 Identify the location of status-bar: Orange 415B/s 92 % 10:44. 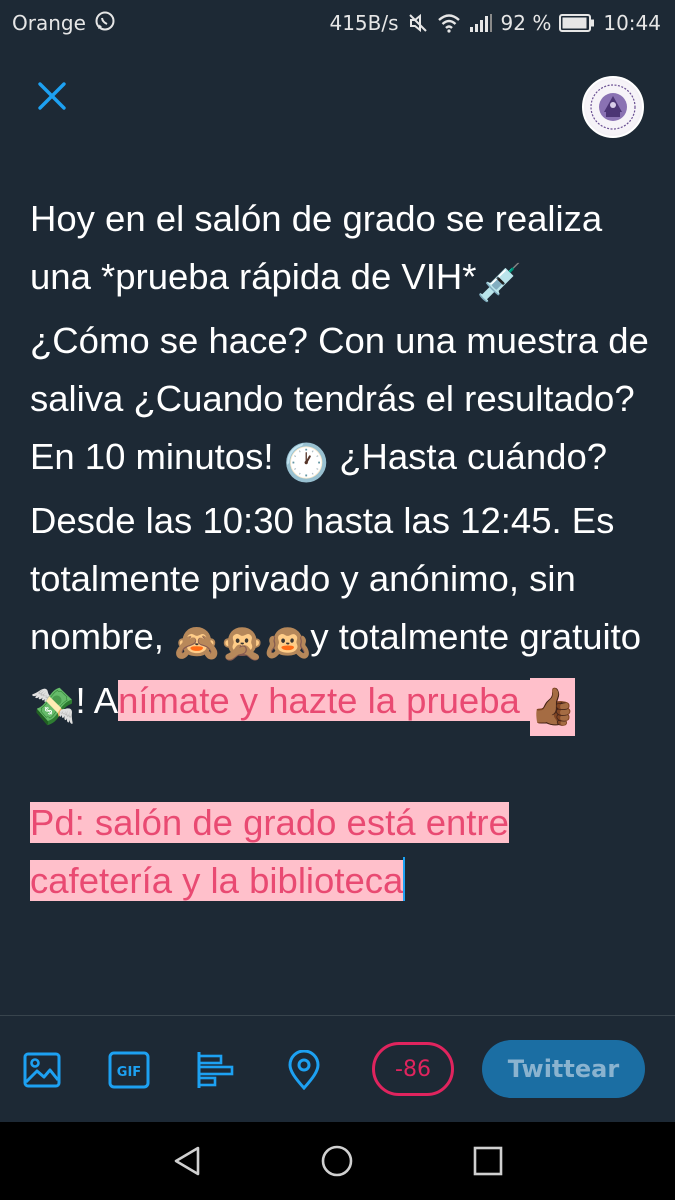
(337, 23).